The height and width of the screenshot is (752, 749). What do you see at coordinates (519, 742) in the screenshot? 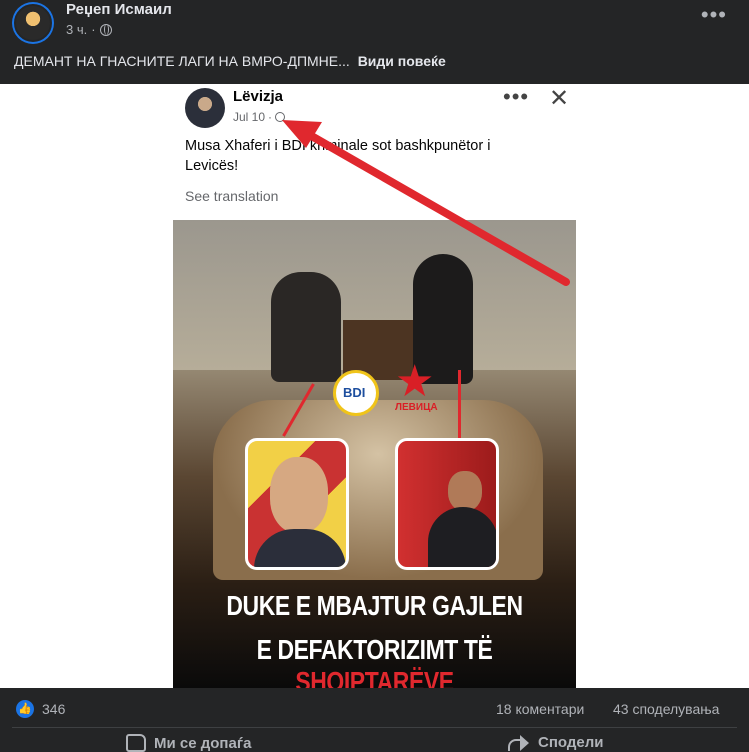
I see `share-icon` at bounding box center [519, 742].